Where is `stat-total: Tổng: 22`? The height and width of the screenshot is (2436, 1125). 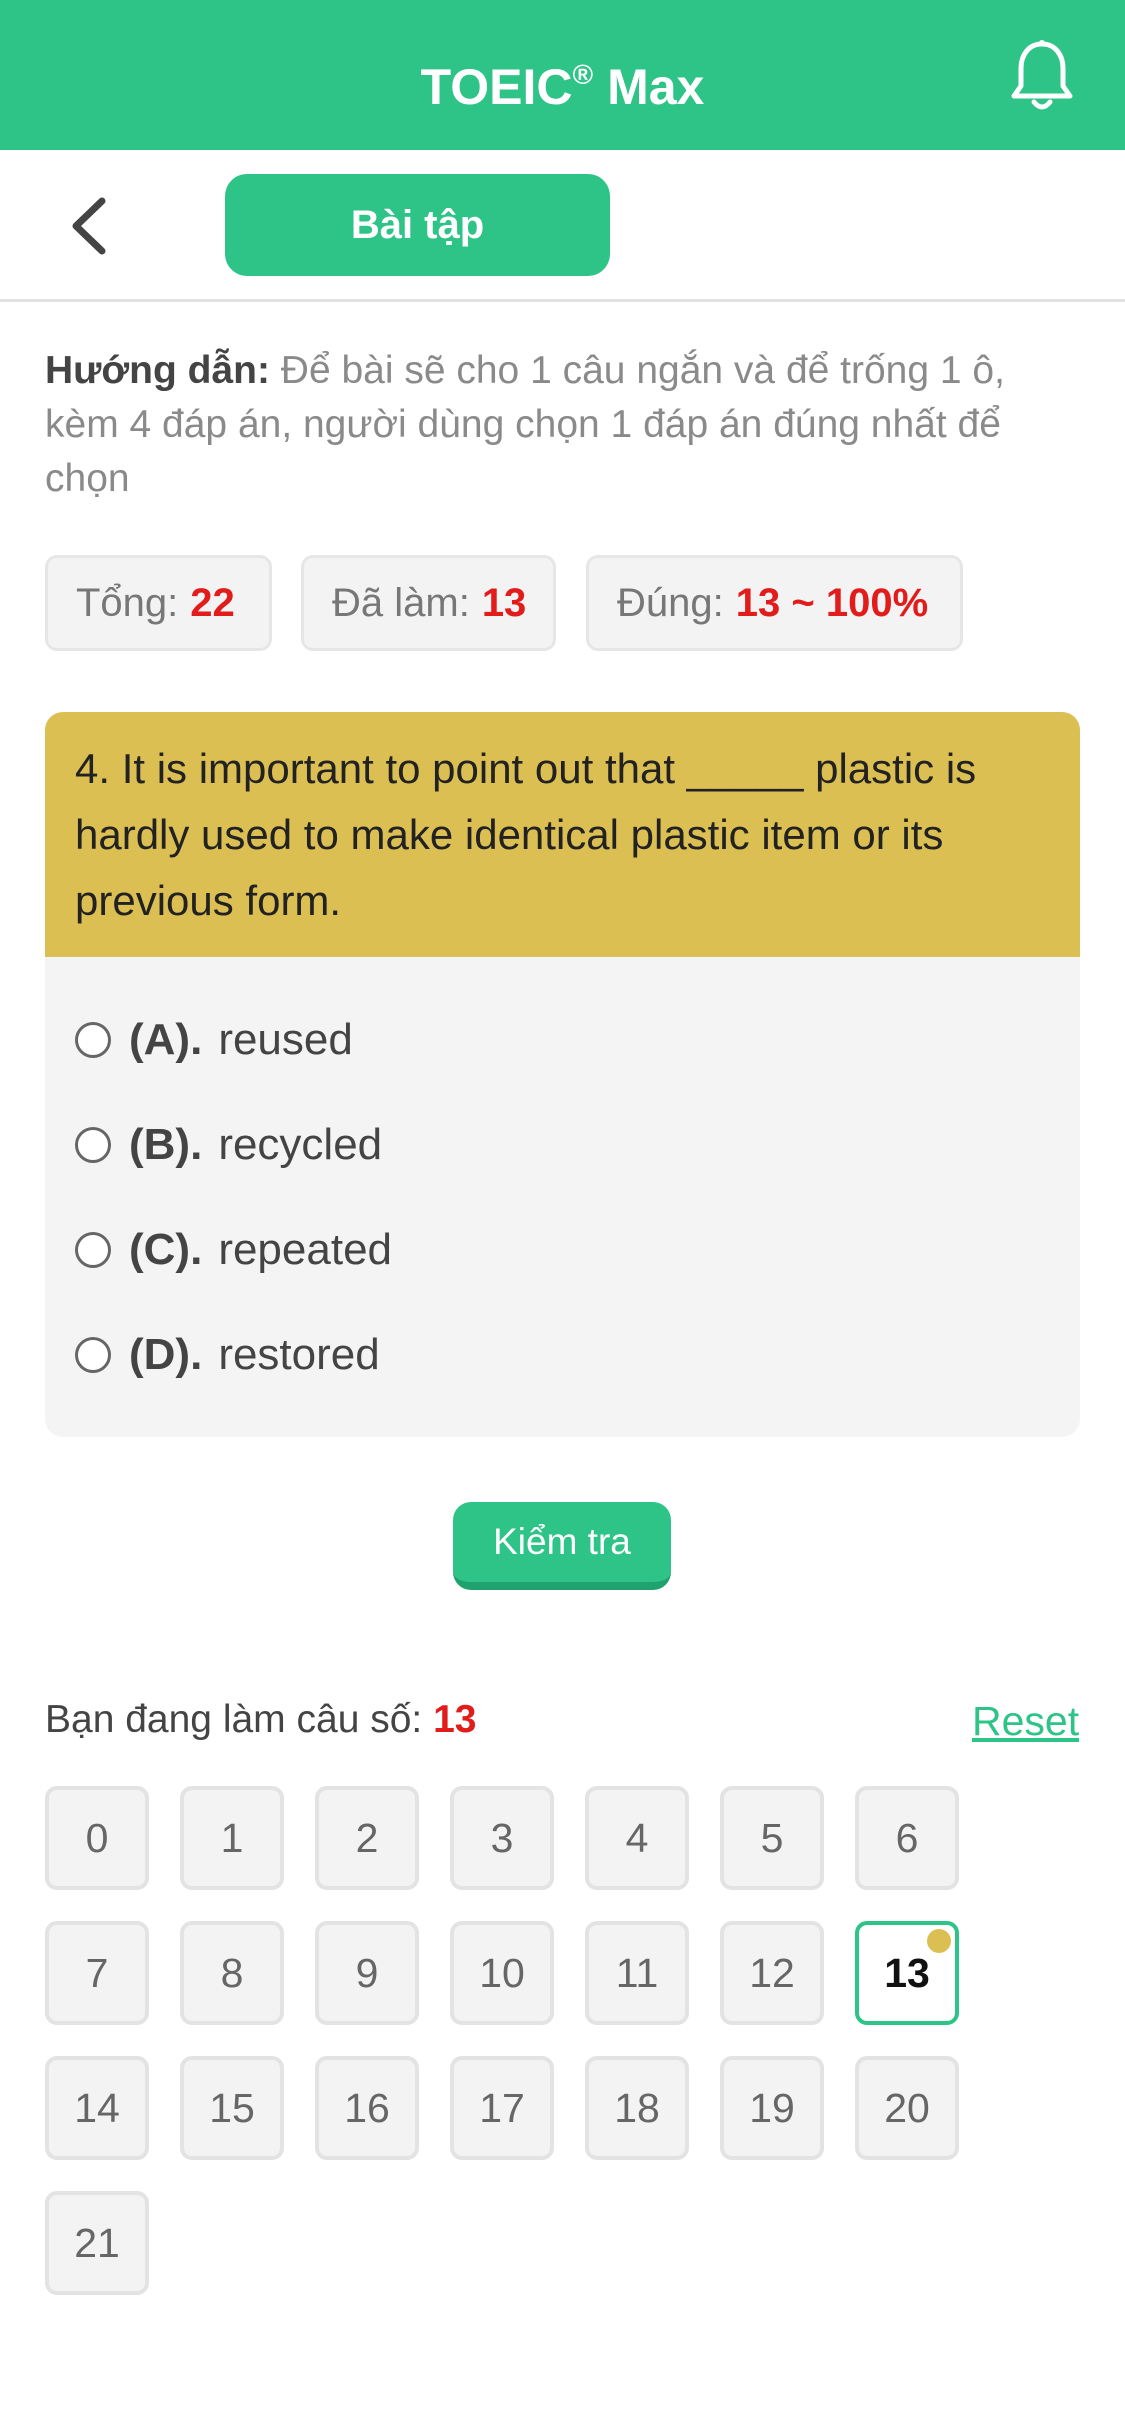 stat-total: Tổng: 22 is located at coordinates (158, 603).